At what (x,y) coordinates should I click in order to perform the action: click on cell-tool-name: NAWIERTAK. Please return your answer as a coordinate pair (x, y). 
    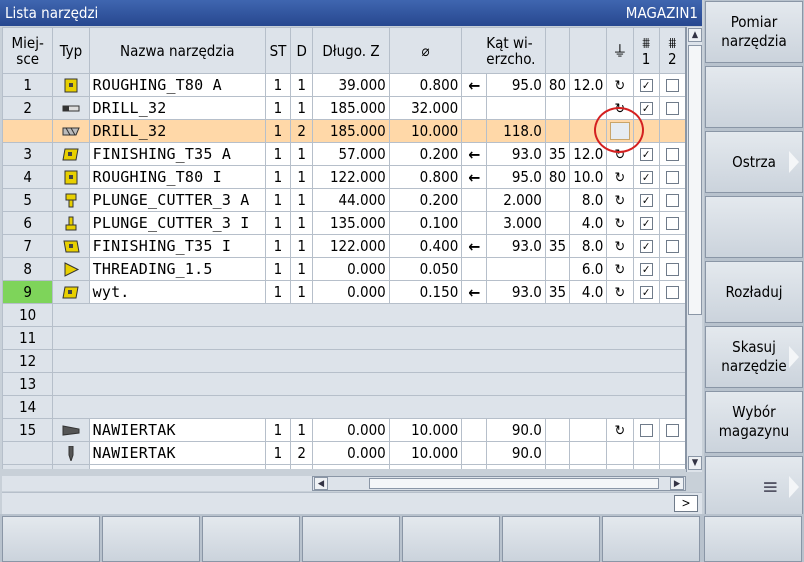
    Looking at the image, I should click on (177, 453).